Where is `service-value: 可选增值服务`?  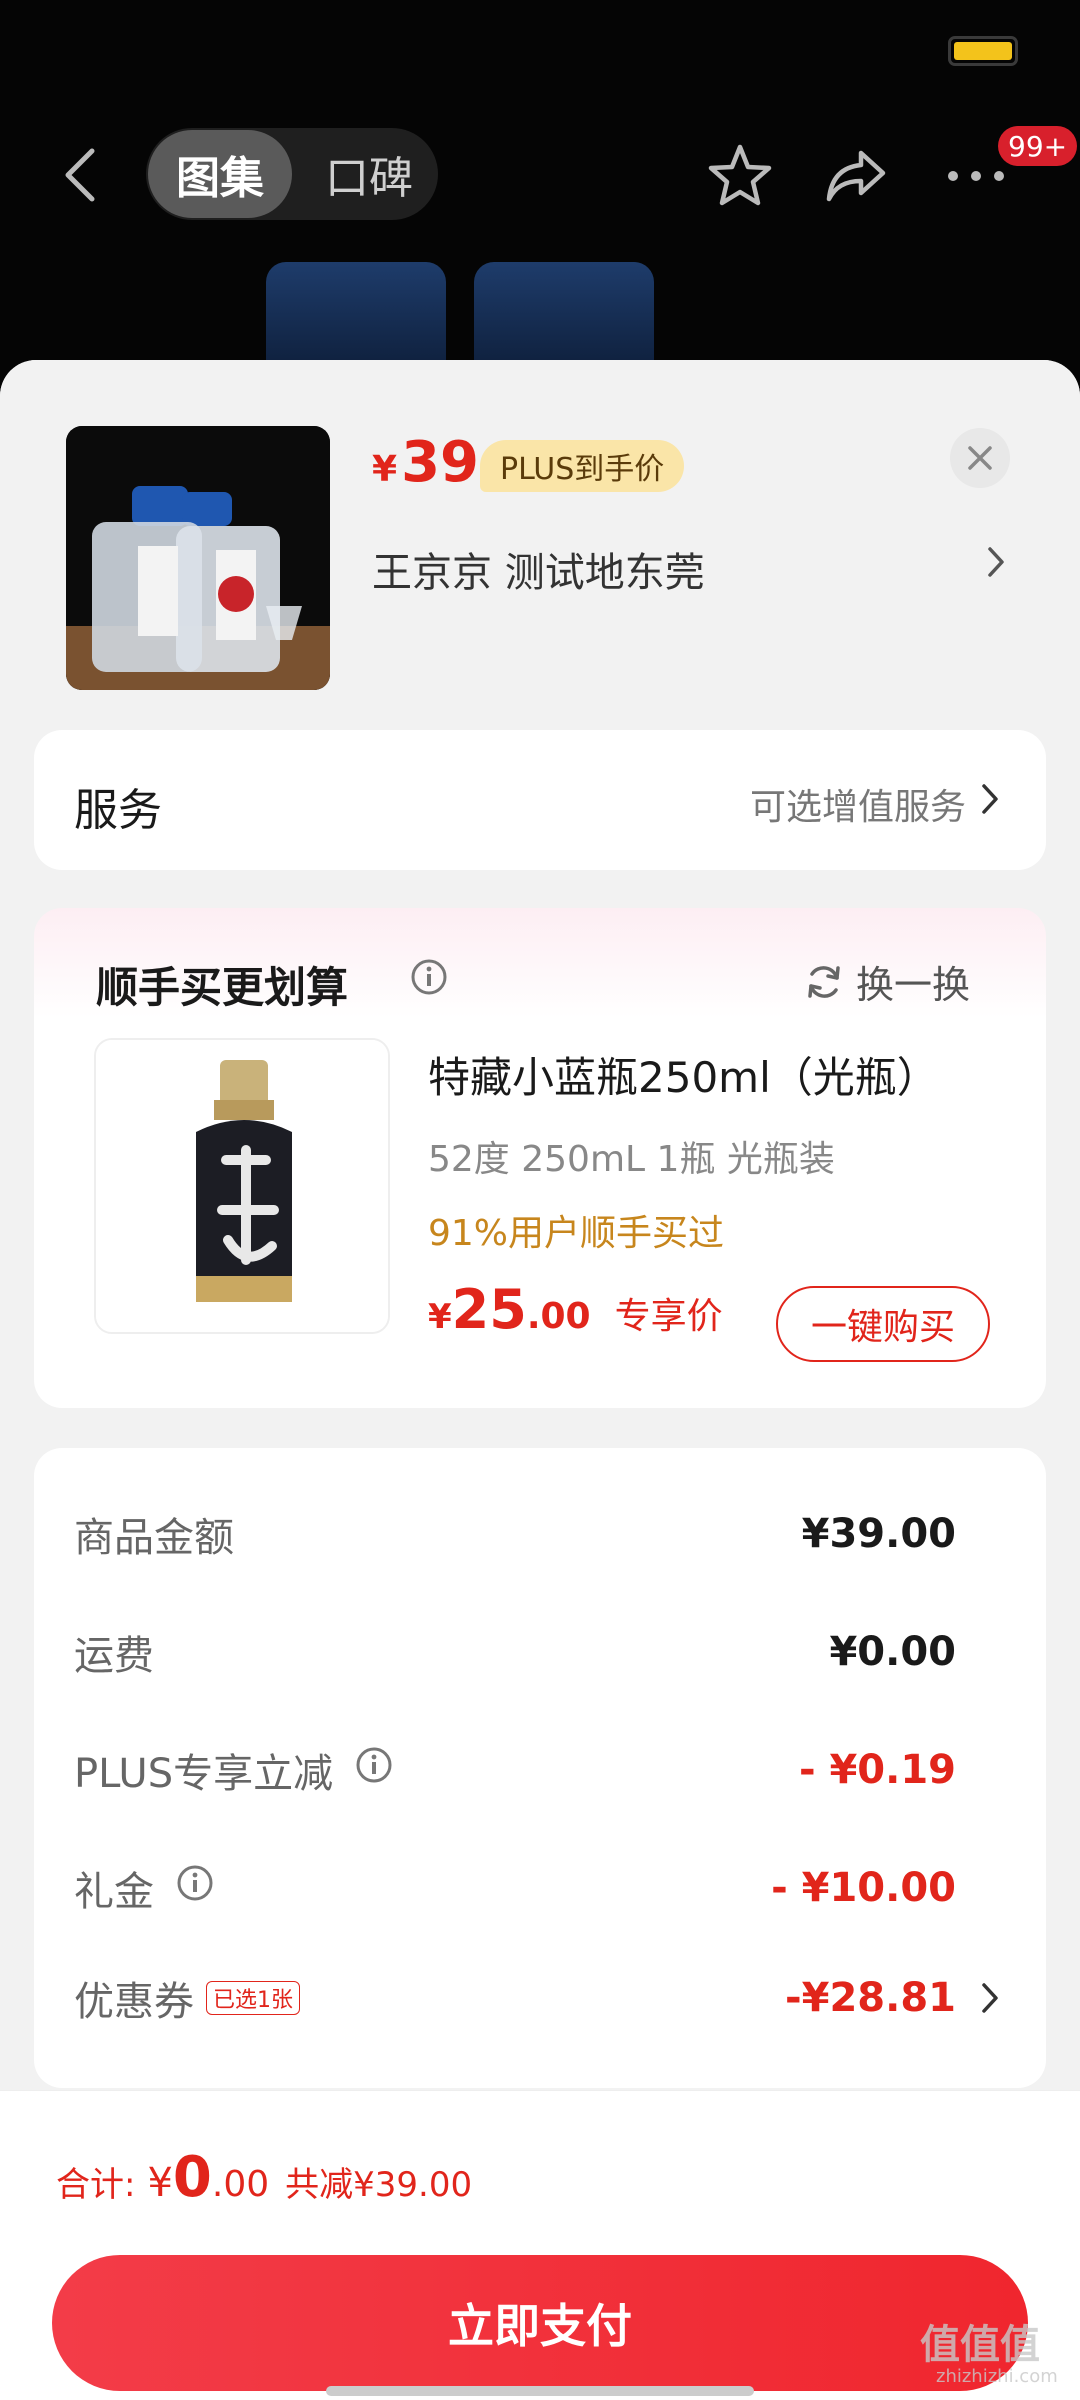 service-value: 可选增值服务 is located at coordinates (857, 807).